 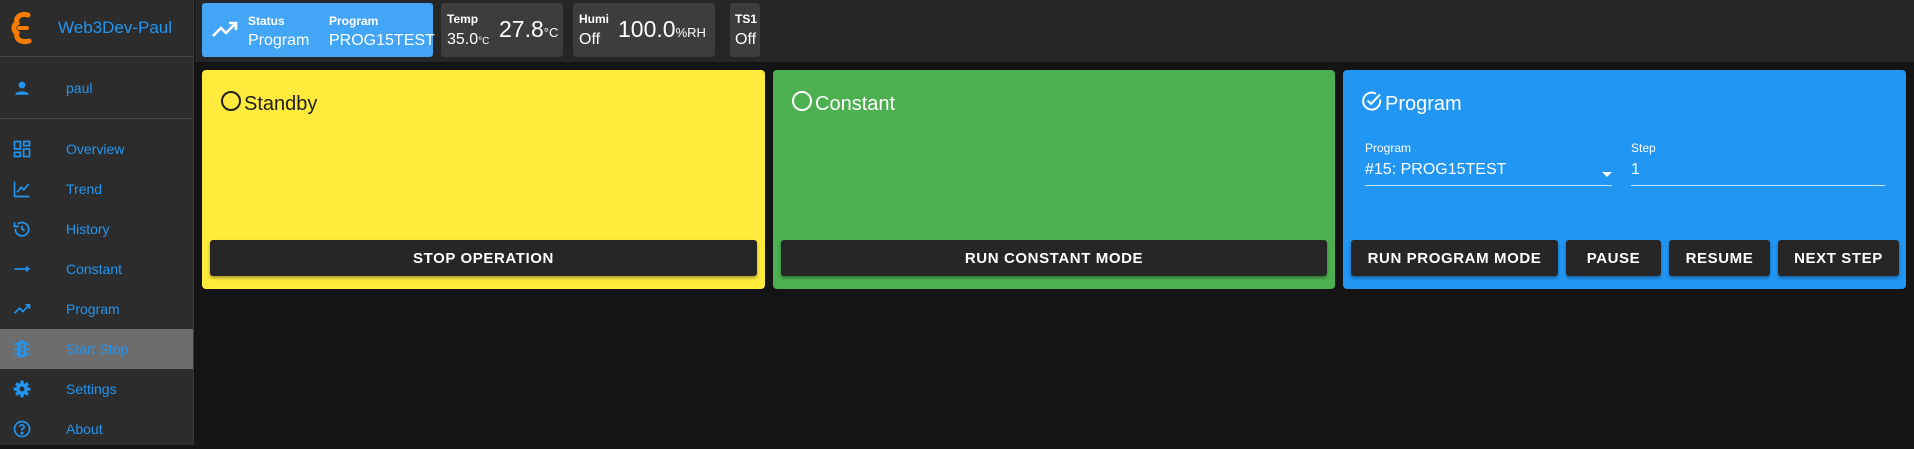 What do you see at coordinates (22, 349) in the screenshot?
I see `traffic-light-icon` at bounding box center [22, 349].